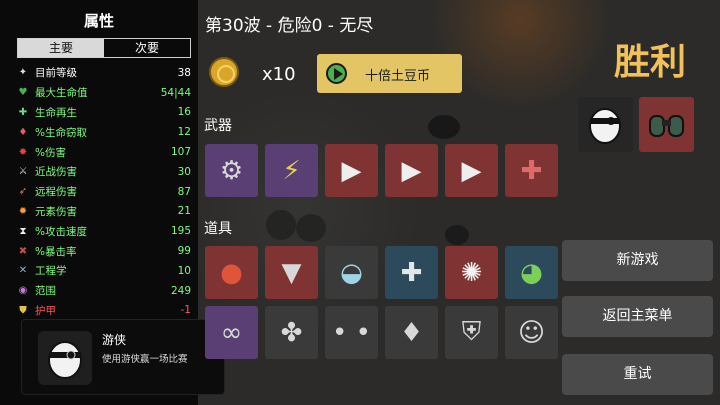 Image resolution: width=720 pixels, height=405 pixels. Describe the element at coordinates (224, 72) in the screenshot. I see `potato-coin-icon` at that location.